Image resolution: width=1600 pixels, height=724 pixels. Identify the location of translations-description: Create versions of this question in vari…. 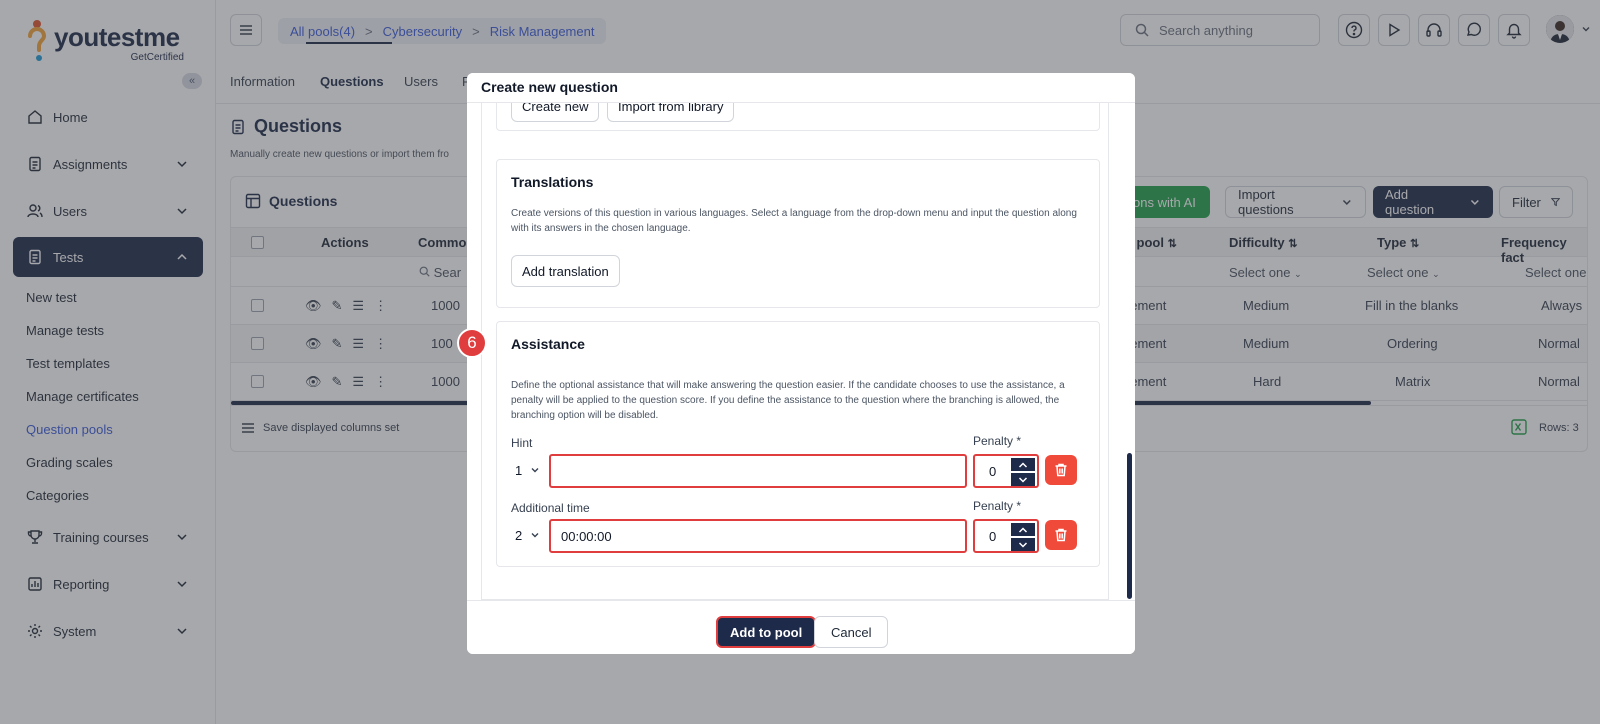
(794, 221).